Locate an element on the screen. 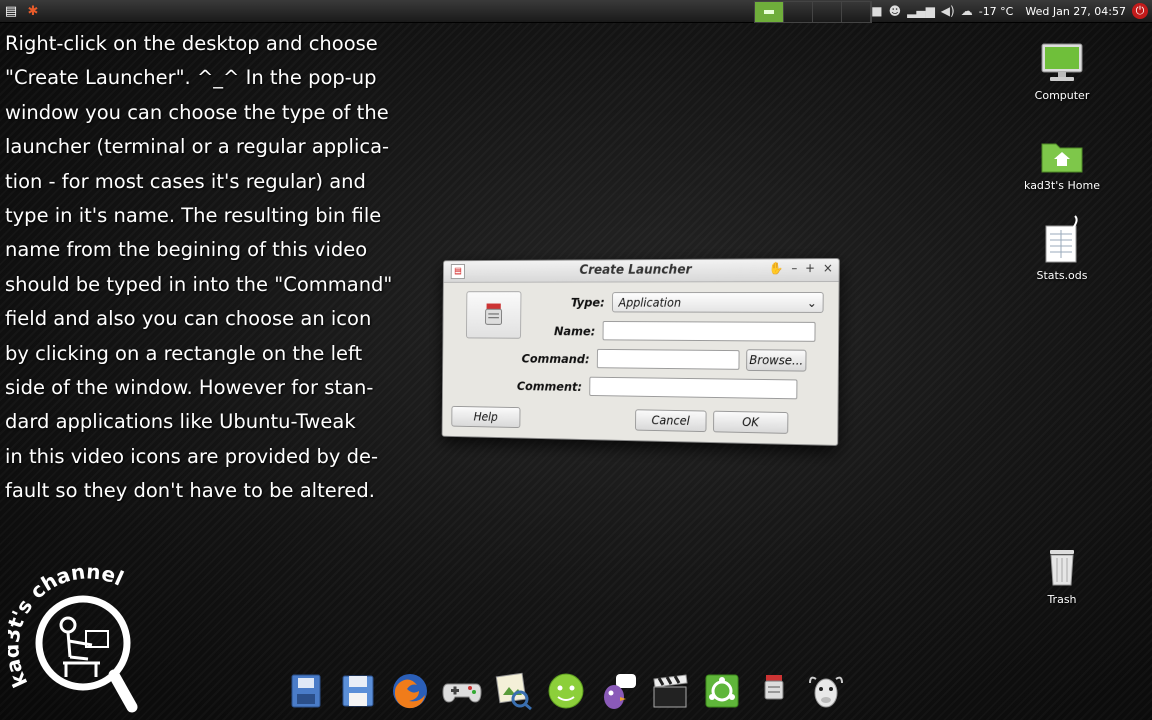 The width and height of the screenshot is (1152, 720). dock-item-ubuntu-tweak is located at coordinates (722, 691).